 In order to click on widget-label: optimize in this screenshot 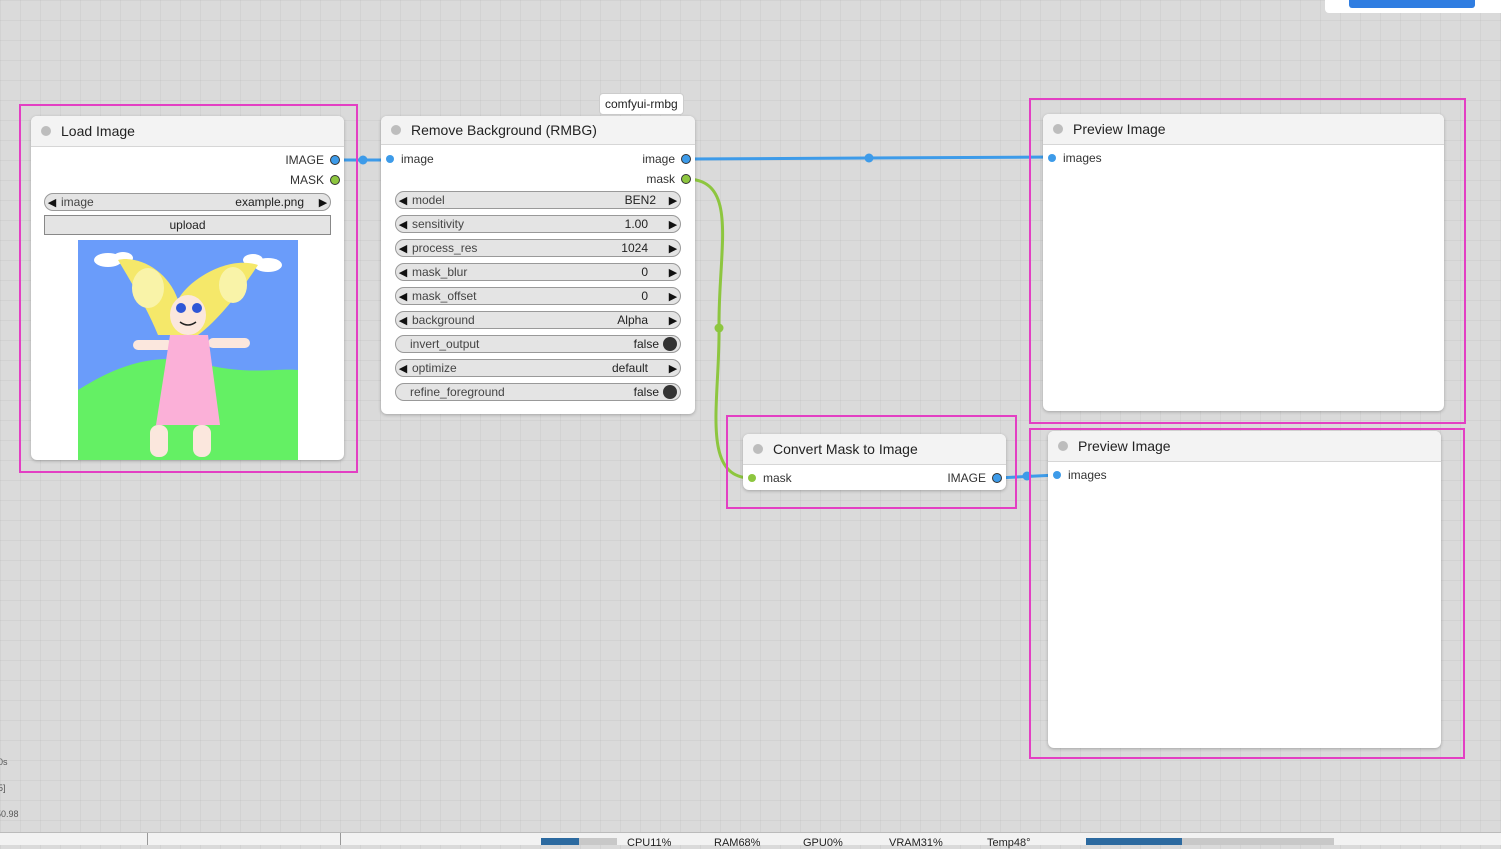, I will do `click(434, 368)`.